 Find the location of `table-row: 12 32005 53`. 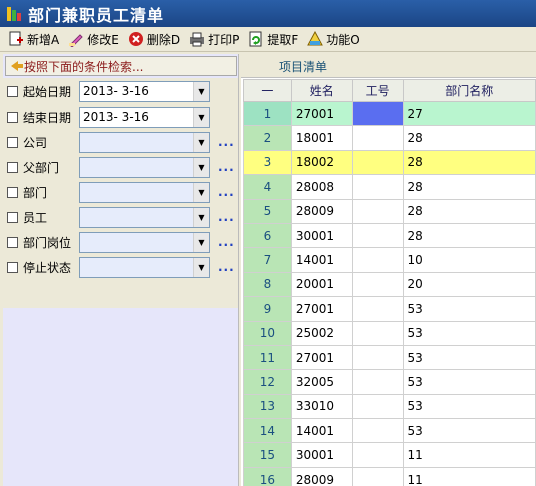

table-row: 12 32005 53 is located at coordinates (389, 382).